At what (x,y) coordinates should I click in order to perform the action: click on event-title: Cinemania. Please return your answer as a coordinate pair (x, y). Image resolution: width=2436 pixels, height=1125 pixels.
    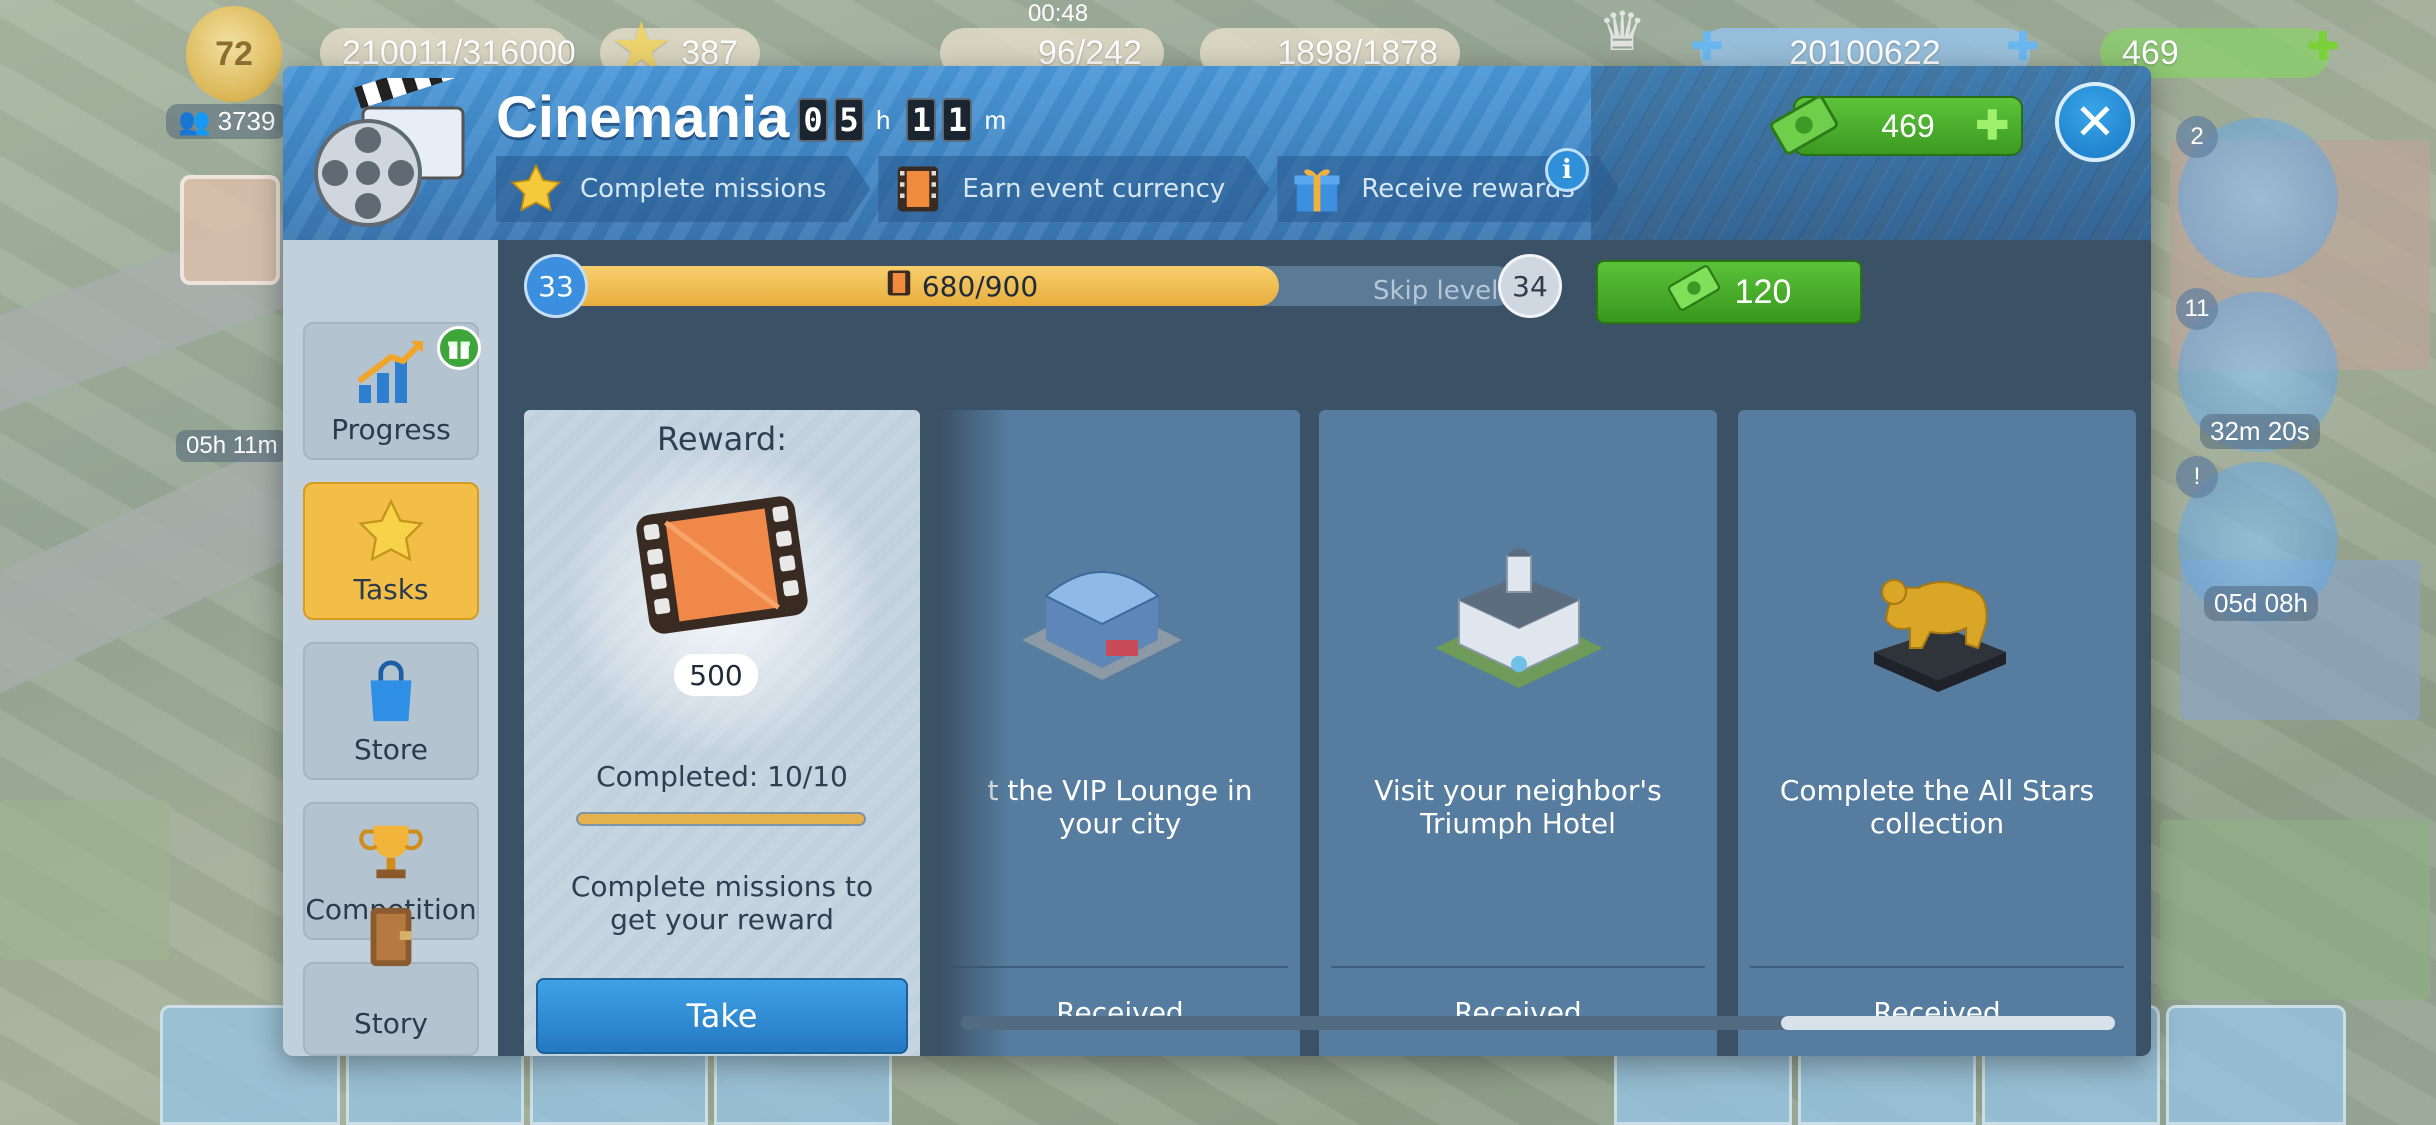
    Looking at the image, I should click on (643, 117).